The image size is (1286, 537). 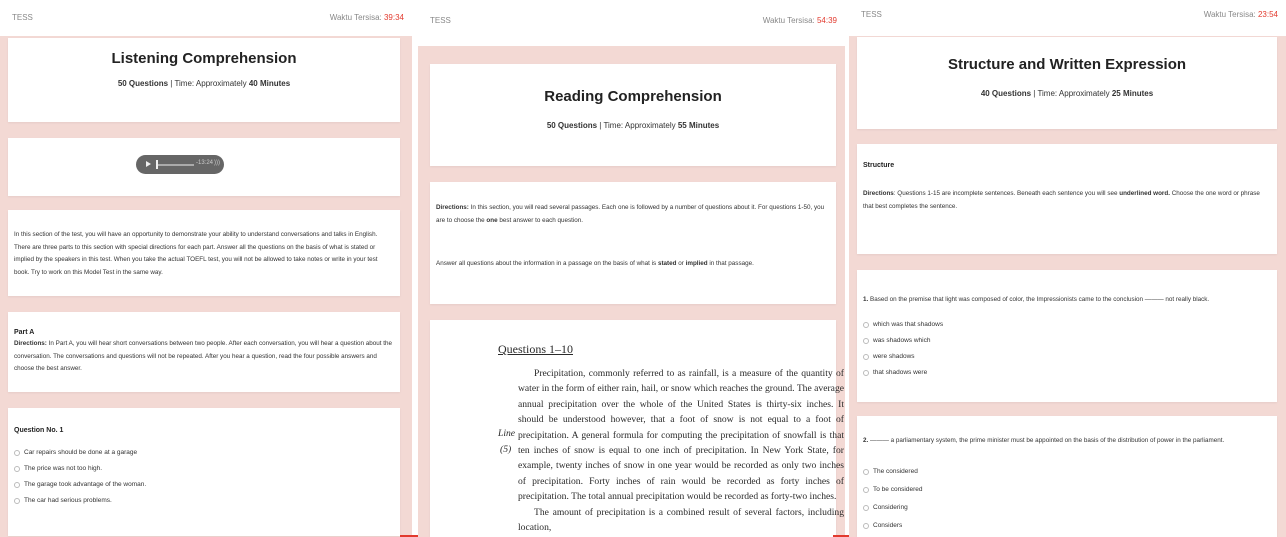 What do you see at coordinates (1144, 193) in the screenshot?
I see `directions-emphasis: underlined word.` at bounding box center [1144, 193].